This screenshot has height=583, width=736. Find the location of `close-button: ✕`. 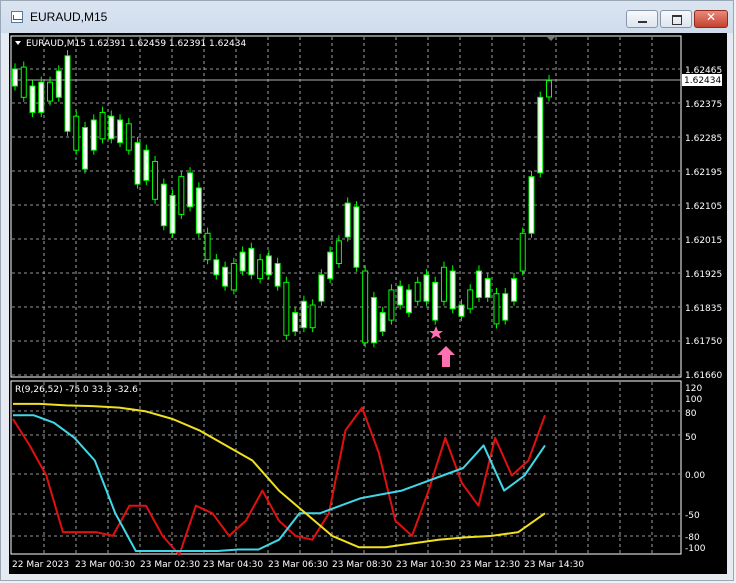

close-button: ✕ is located at coordinates (711, 19).